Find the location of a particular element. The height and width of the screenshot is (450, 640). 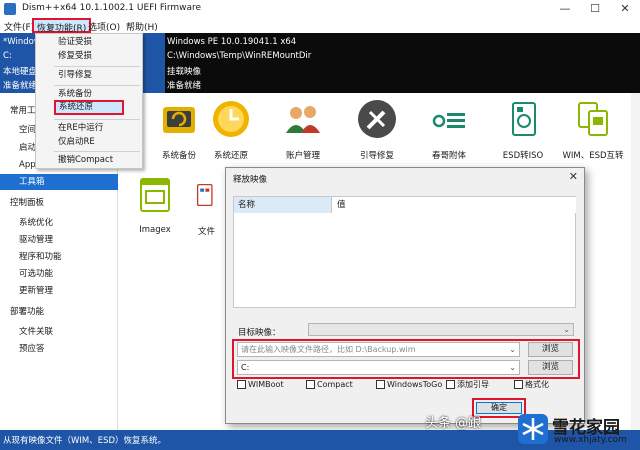

browse-image-button: 浏览 is located at coordinates (550, 349).